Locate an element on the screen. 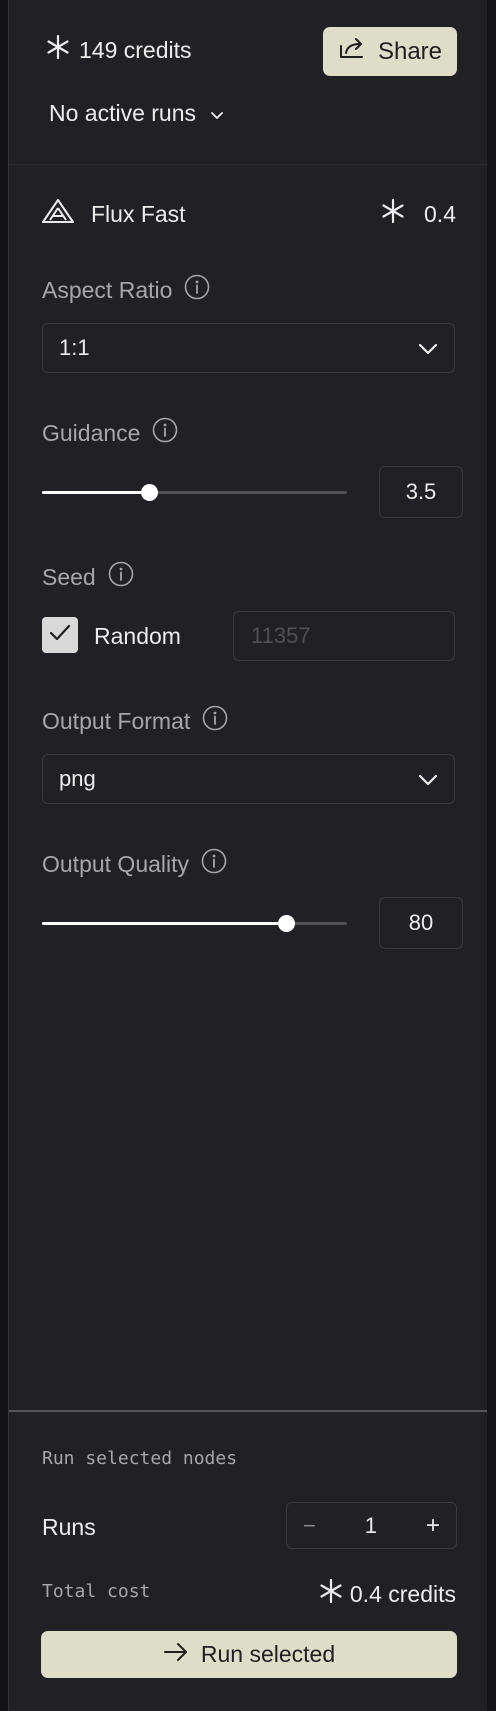  total-cost-value: 0.4 credits is located at coordinates (402, 1593).